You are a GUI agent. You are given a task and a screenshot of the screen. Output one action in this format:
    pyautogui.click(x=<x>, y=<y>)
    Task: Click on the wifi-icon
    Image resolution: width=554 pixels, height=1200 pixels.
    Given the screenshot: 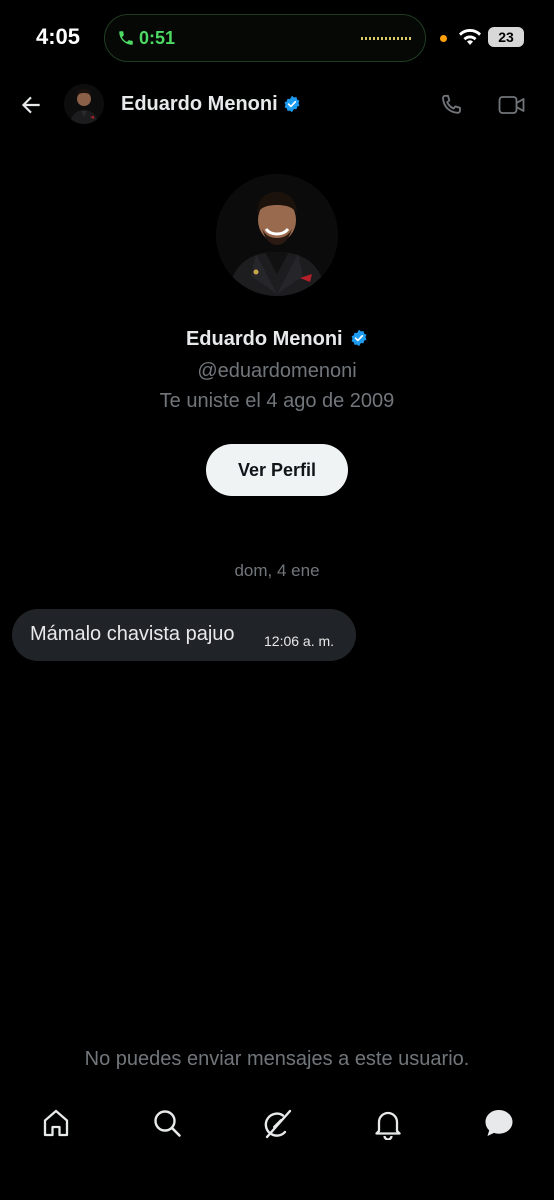 What is the action you would take?
    pyautogui.click(x=470, y=36)
    